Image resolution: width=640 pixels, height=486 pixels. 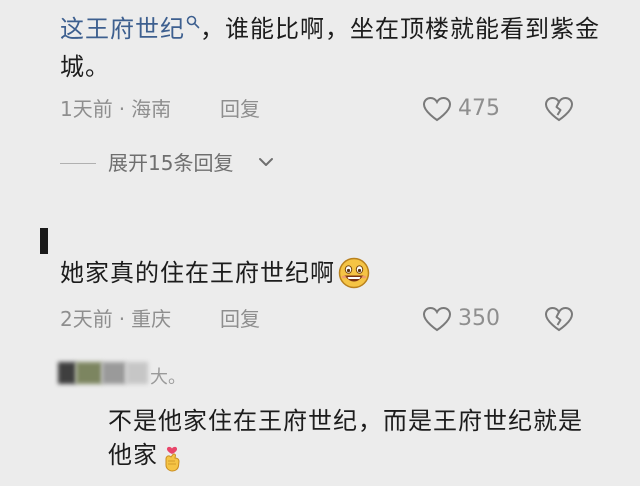 What do you see at coordinates (479, 108) in the screenshot?
I see `comment-1-like-count: 475` at bounding box center [479, 108].